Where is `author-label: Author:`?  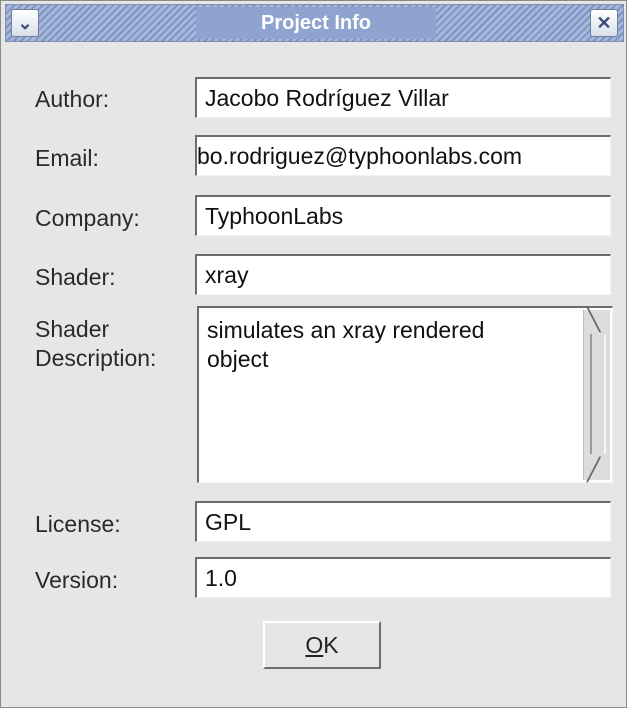 author-label: Author: is located at coordinates (72, 99).